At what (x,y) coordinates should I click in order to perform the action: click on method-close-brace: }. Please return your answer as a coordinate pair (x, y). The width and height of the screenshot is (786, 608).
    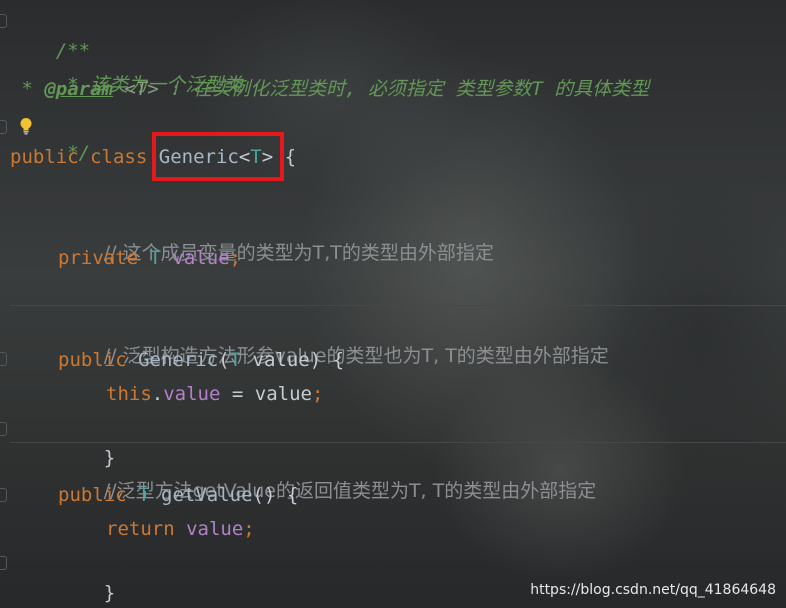
    Looking at the image, I should click on (109, 593).